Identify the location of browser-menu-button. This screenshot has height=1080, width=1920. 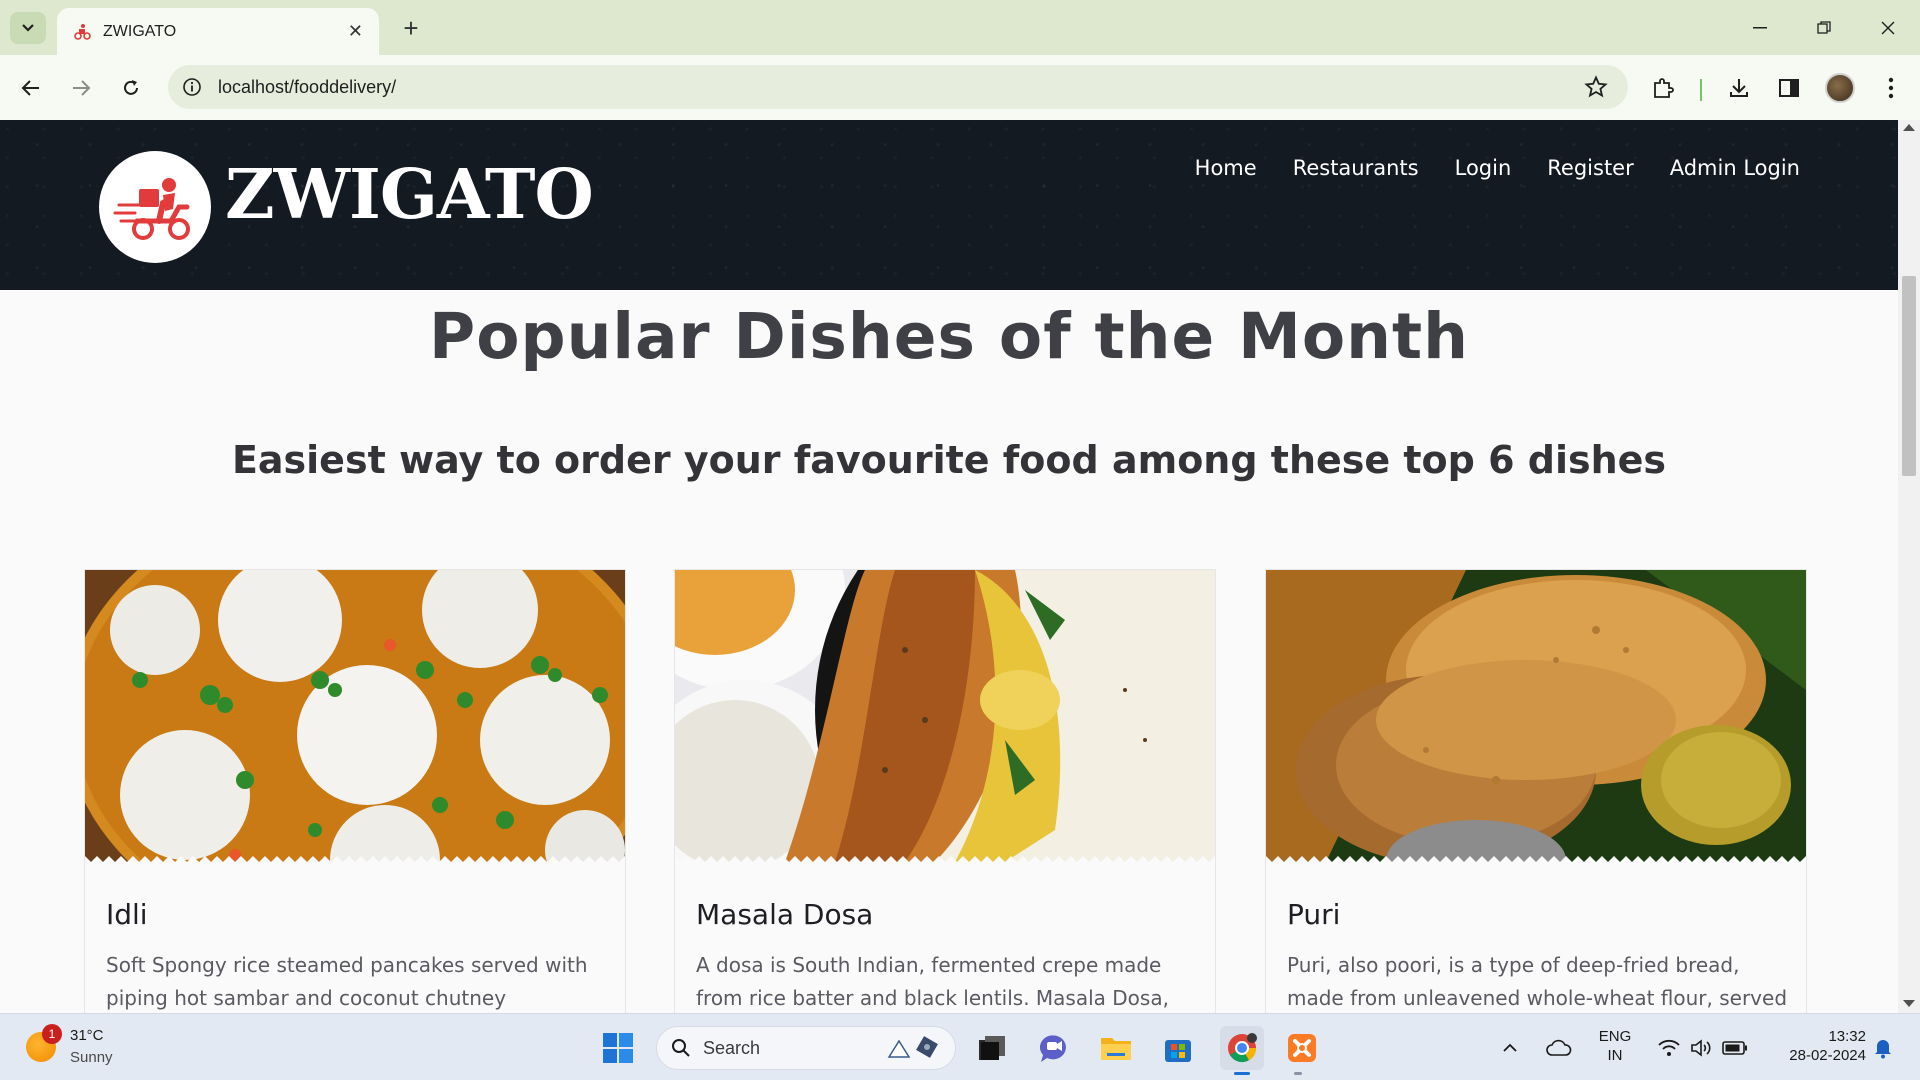
(1891, 88).